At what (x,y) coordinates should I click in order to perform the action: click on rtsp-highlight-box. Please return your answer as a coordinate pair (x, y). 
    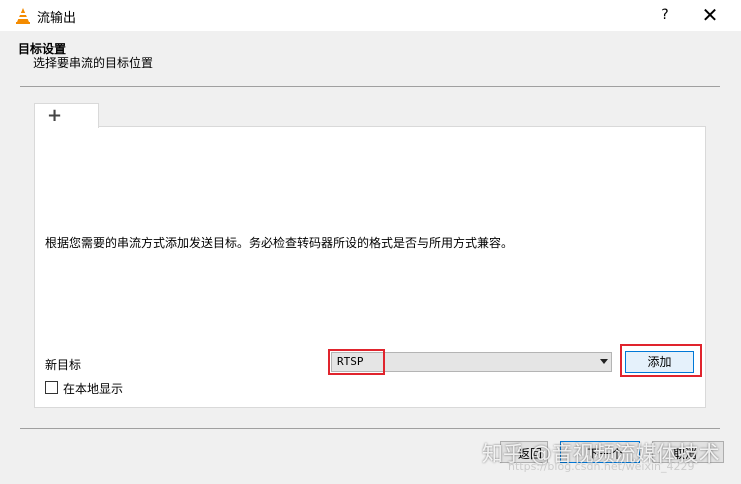
    Looking at the image, I should click on (356, 362).